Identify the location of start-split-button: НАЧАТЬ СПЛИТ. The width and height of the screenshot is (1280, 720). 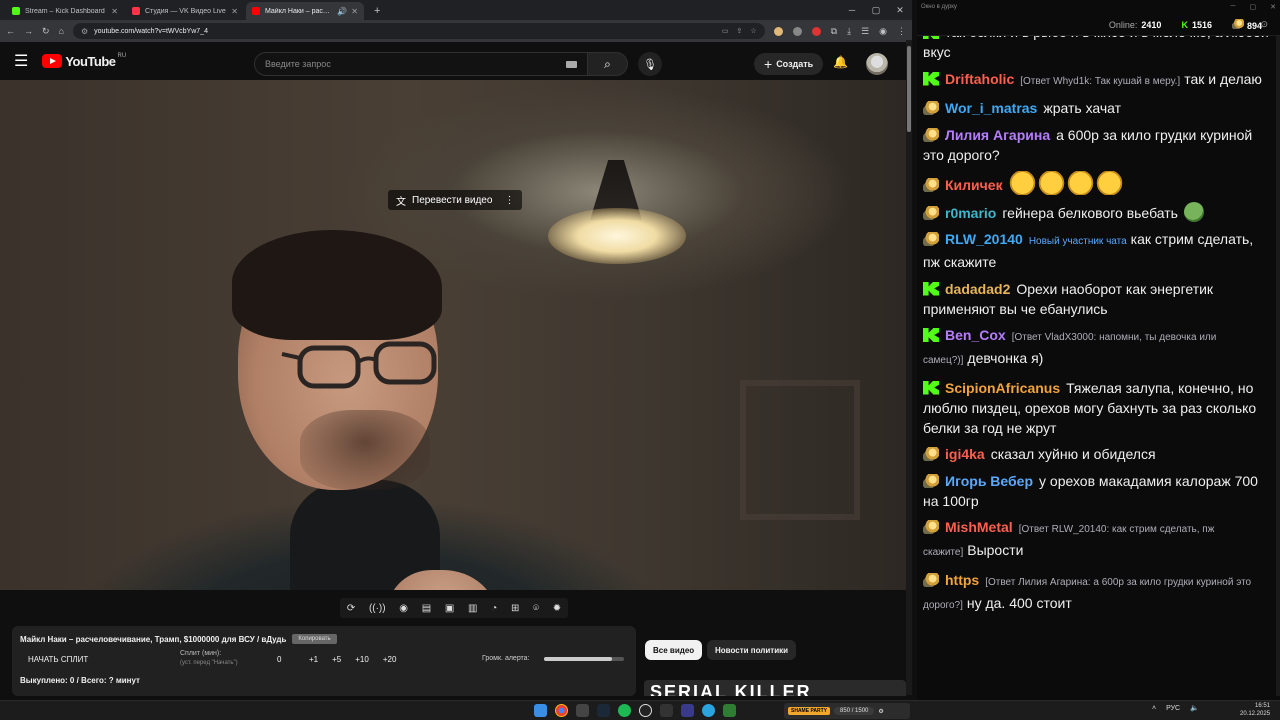
(58, 659).